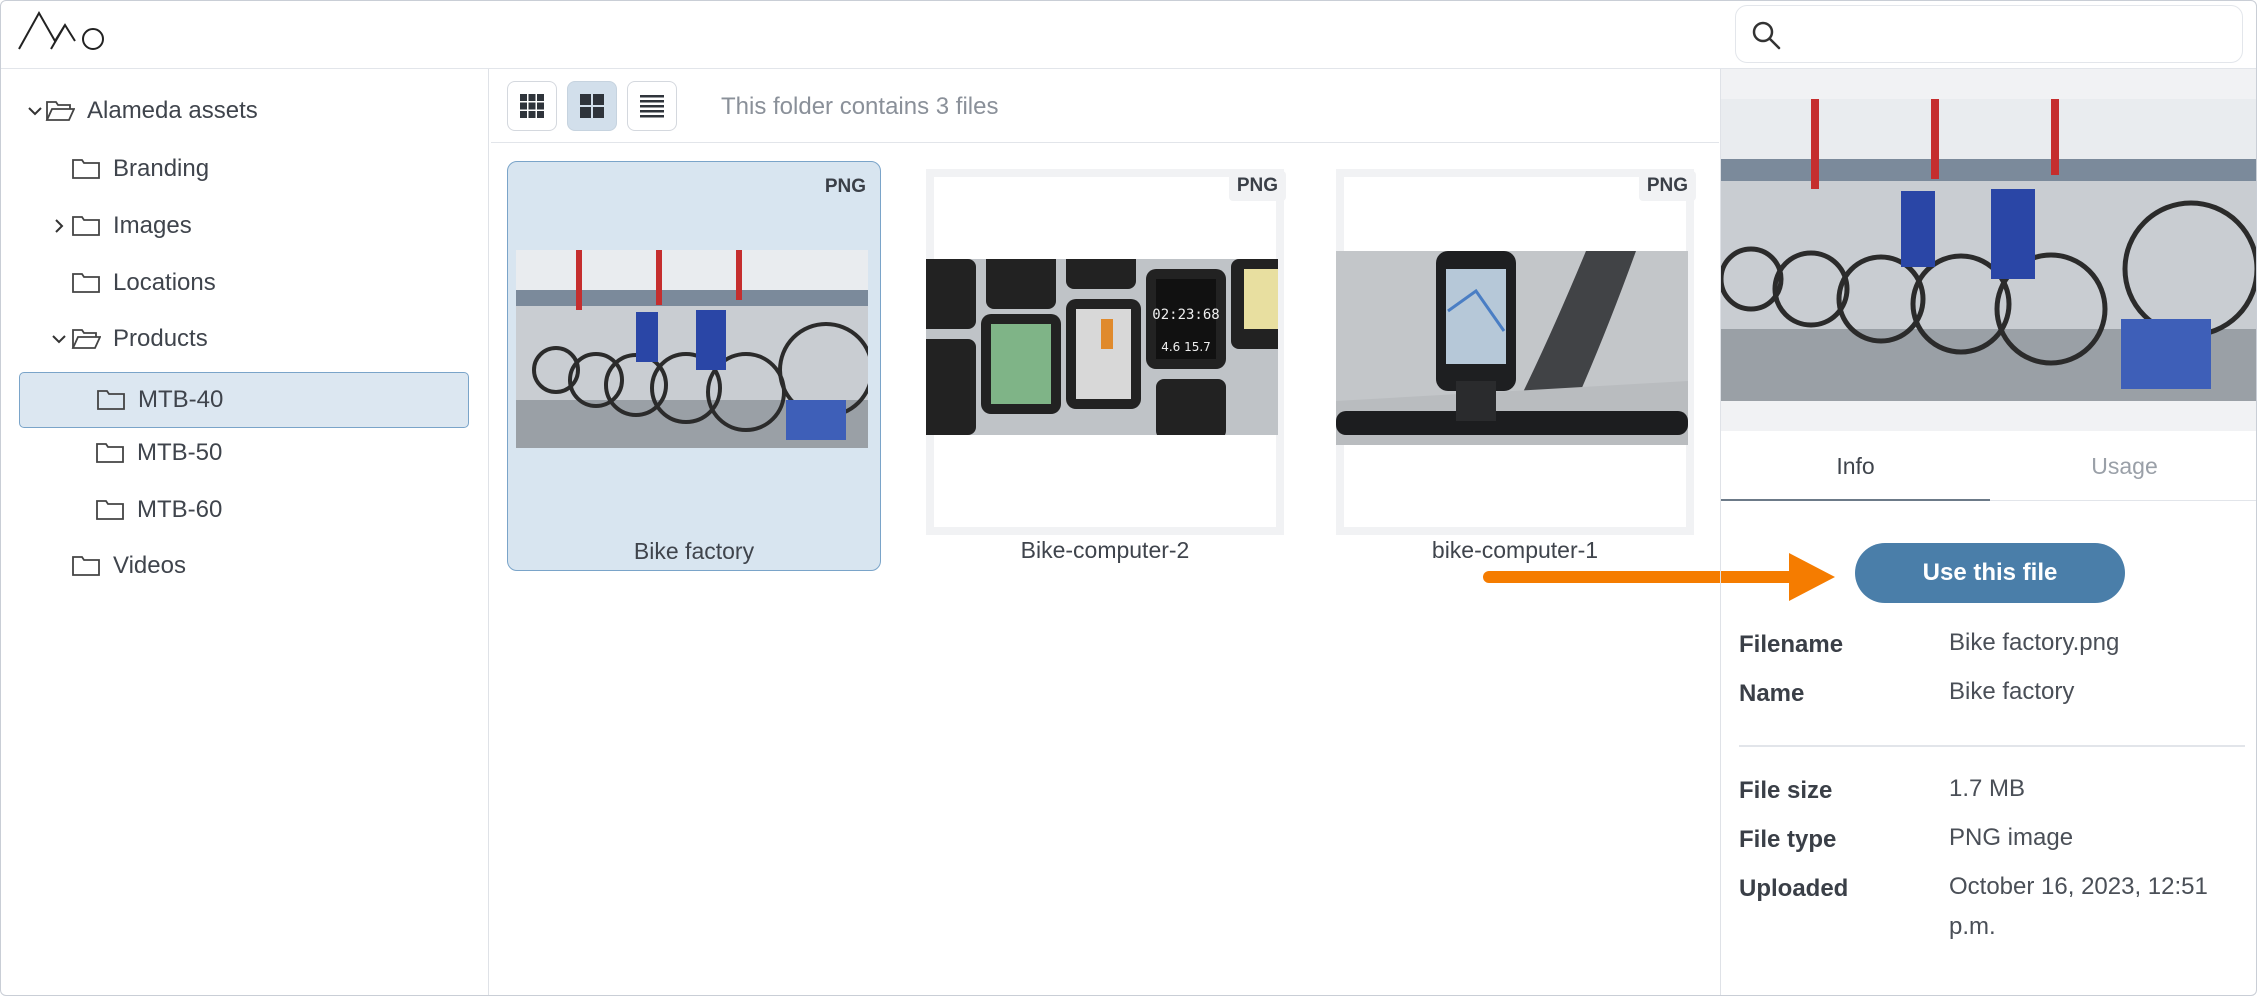  Describe the element at coordinates (1786, 790) in the screenshot. I see `meta-label-file-size: File size` at that location.